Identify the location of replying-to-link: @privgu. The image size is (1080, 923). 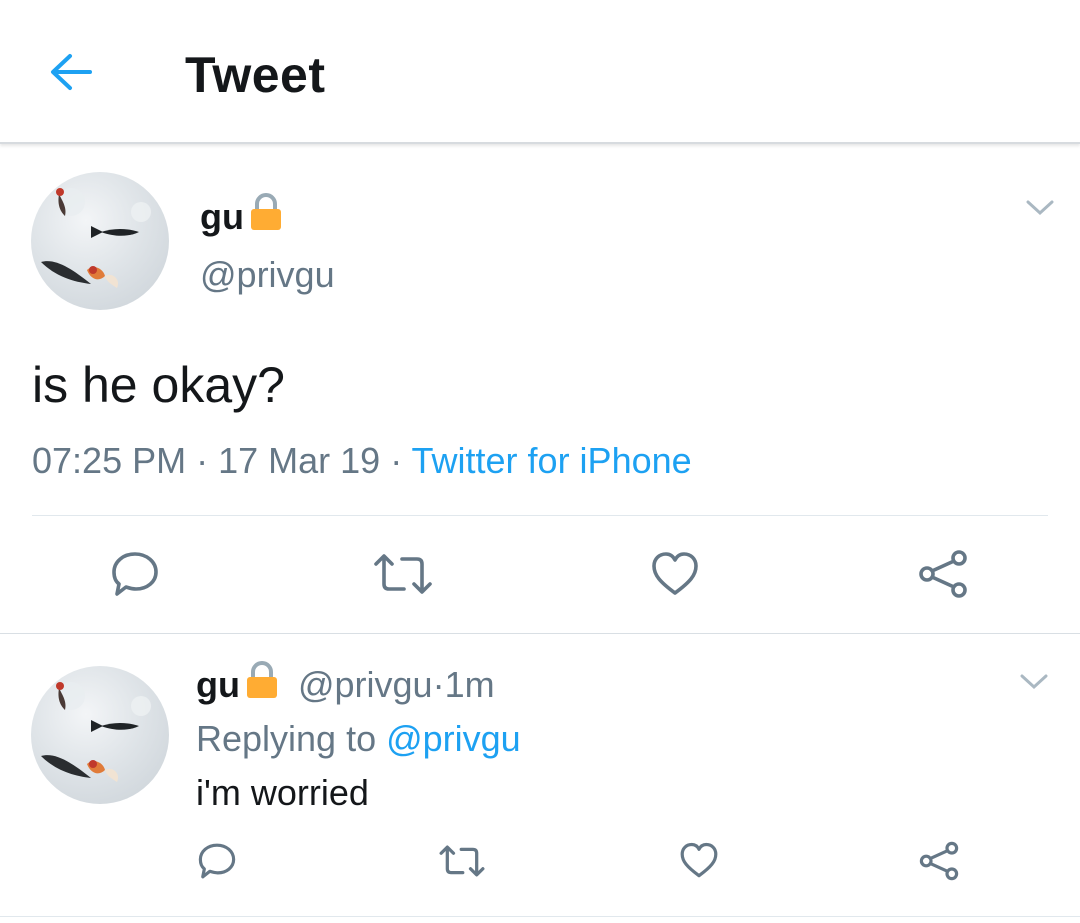
(453, 738).